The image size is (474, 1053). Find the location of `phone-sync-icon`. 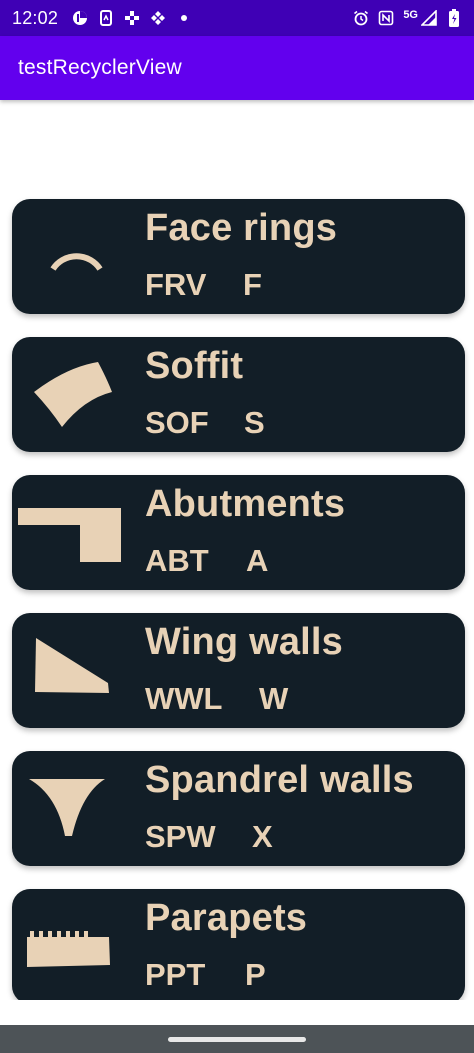

phone-sync-icon is located at coordinates (106, 18).